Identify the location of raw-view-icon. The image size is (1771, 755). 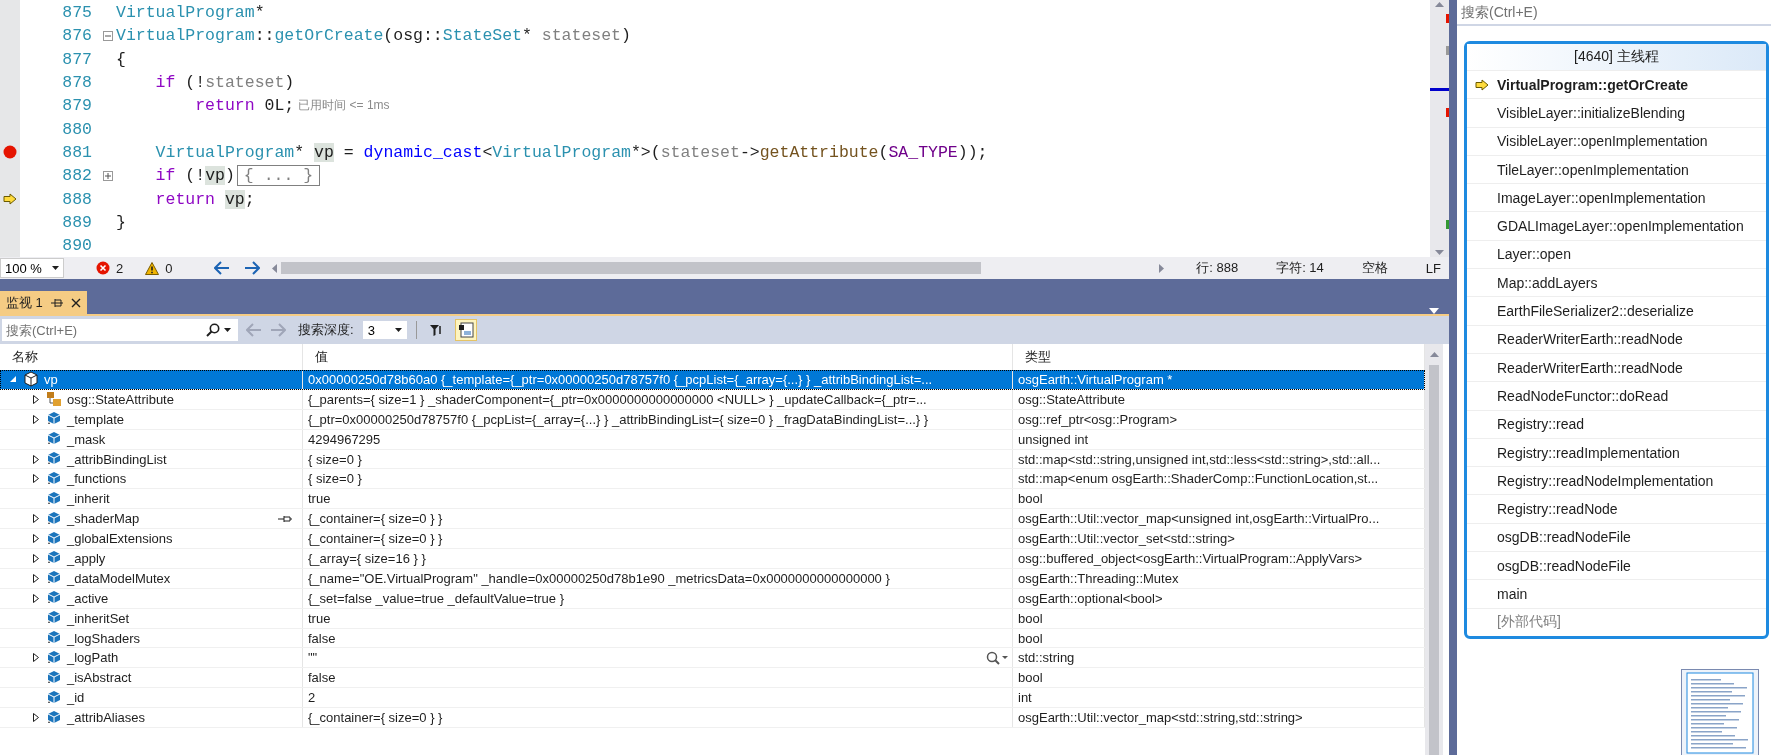
(465, 330).